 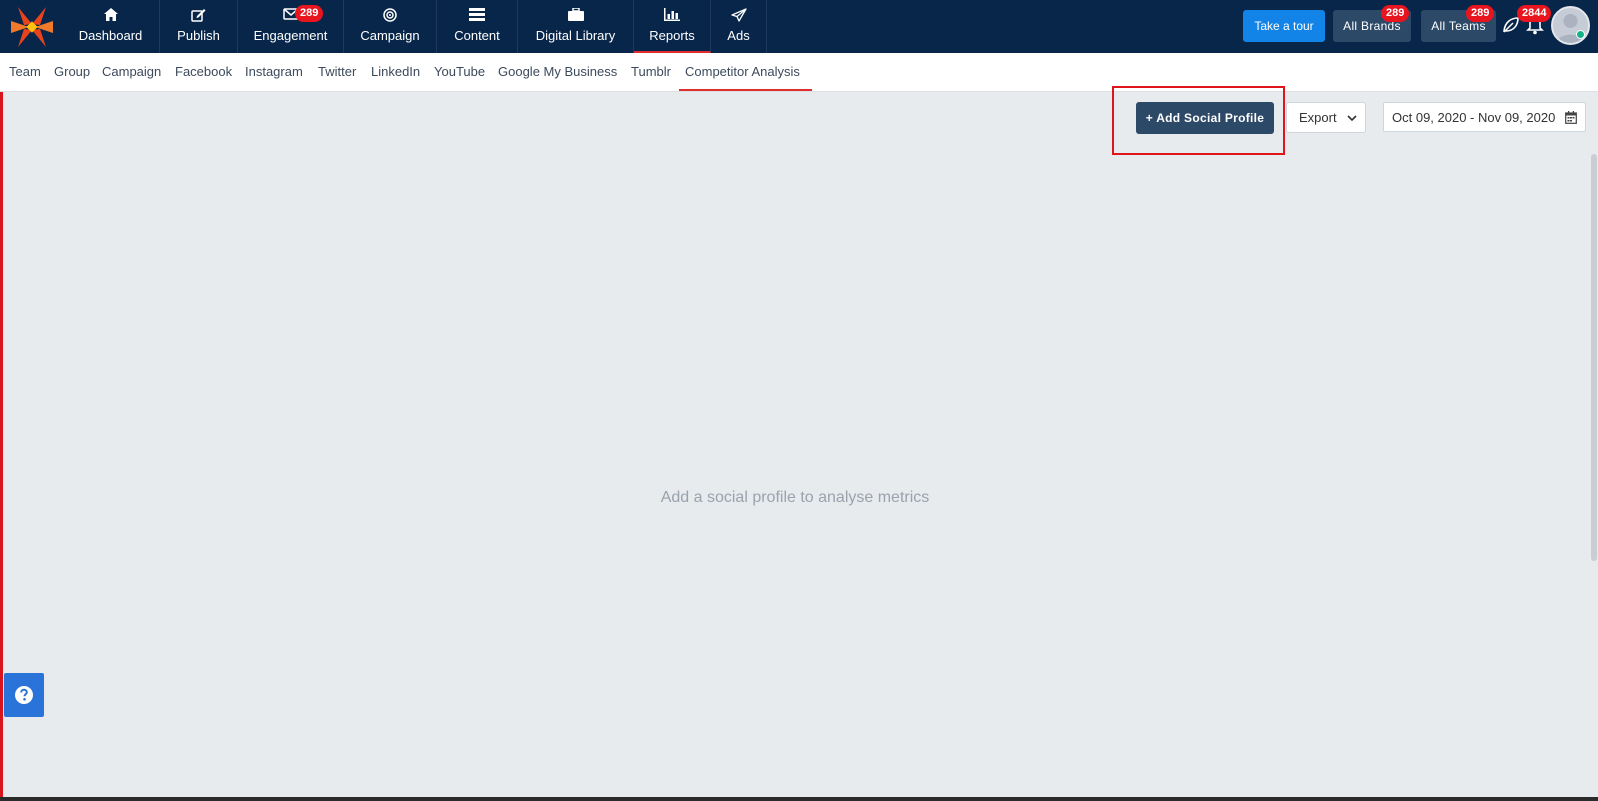 I want to click on list-icon, so click(x=477, y=14).